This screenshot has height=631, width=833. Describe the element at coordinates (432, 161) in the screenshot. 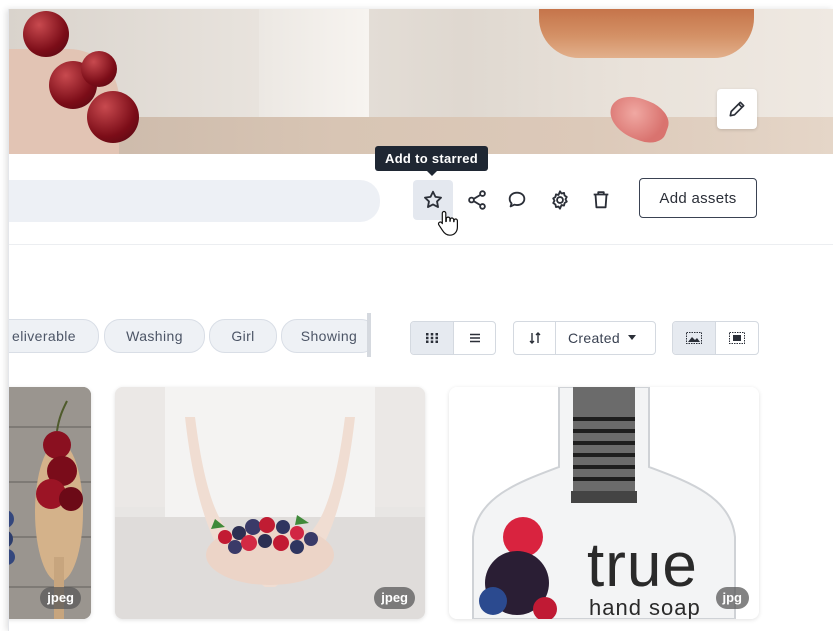

I see `starred-tooltip: Add to starred` at that location.